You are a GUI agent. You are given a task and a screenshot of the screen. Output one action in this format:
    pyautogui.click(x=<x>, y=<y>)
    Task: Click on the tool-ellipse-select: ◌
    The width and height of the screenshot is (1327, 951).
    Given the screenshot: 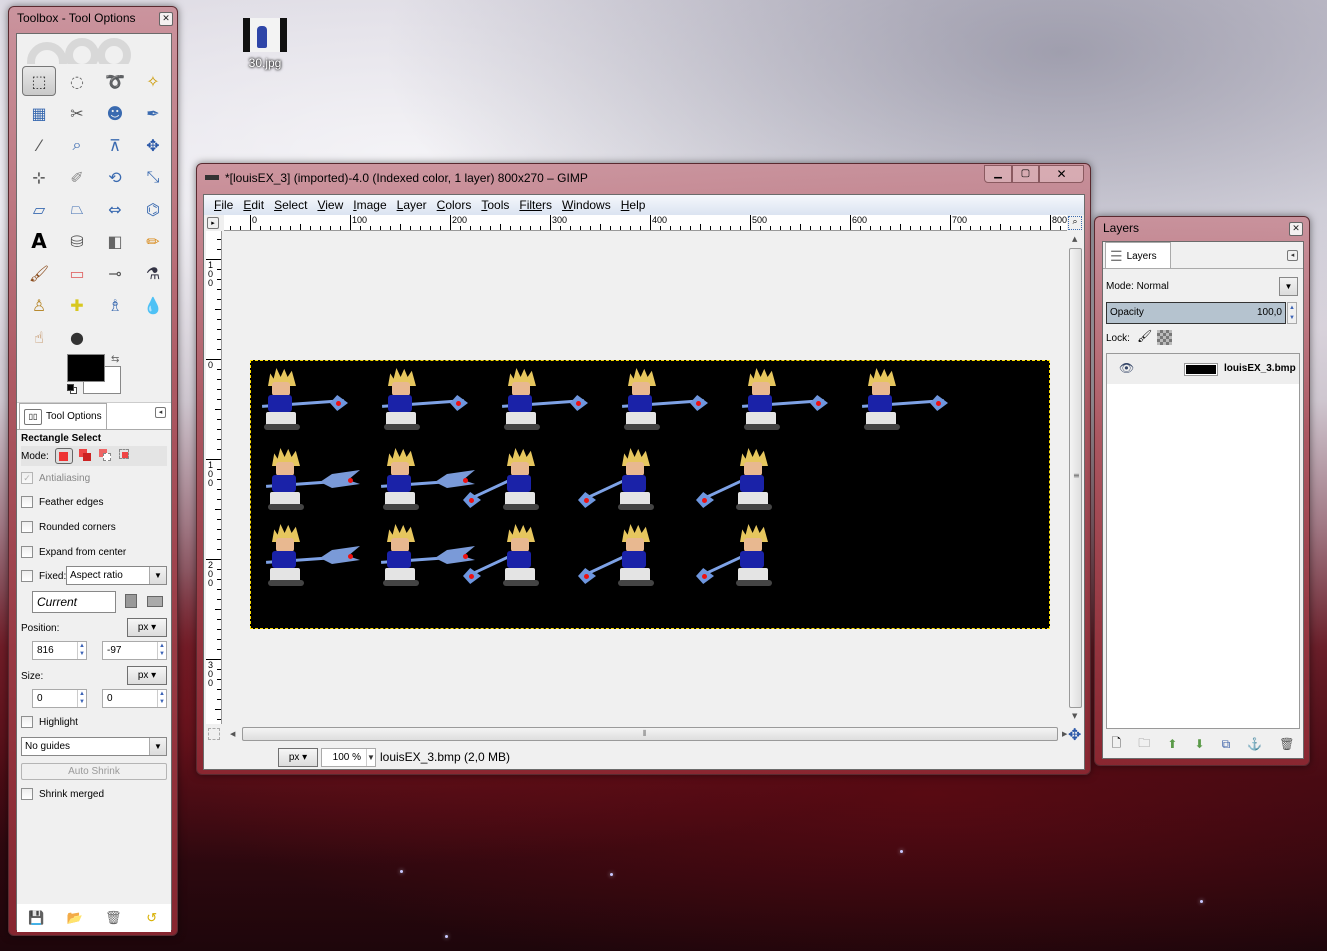 What is the action you would take?
    pyautogui.click(x=77, y=81)
    